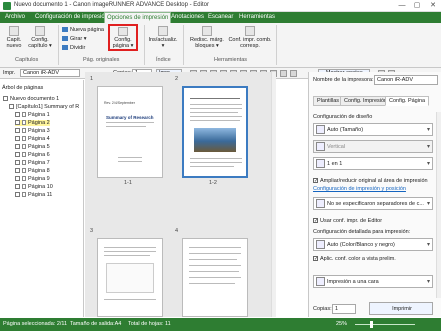  I want to click on copias-panel-input: 1, so click(344, 309).